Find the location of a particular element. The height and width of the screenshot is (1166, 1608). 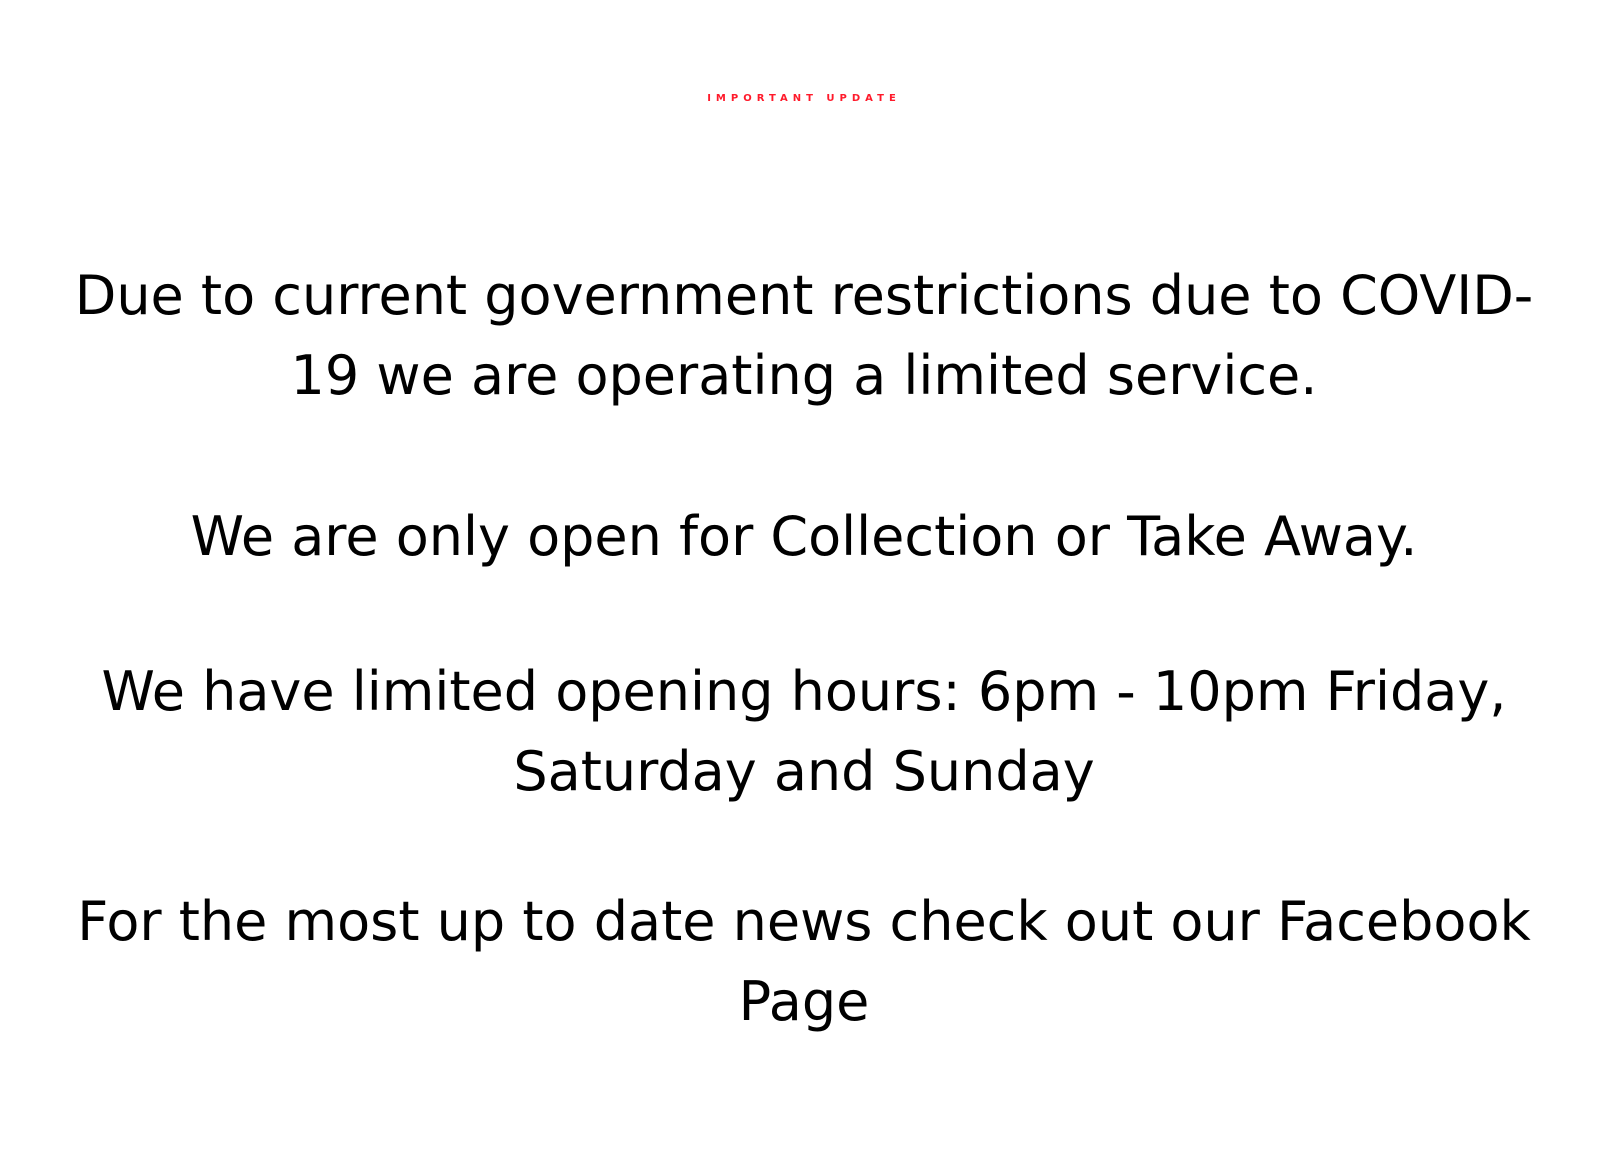

paragraph-line: Page is located at coordinates (804, 1001).